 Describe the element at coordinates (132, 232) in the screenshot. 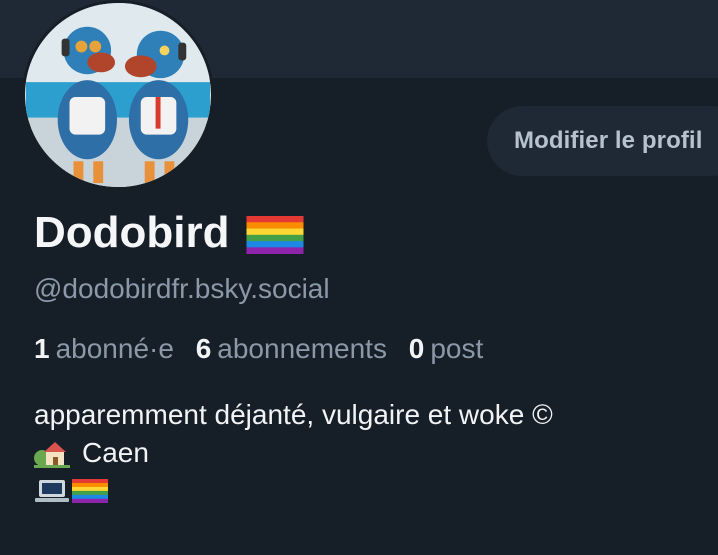

I see `display-name-text: Dodobird` at that location.